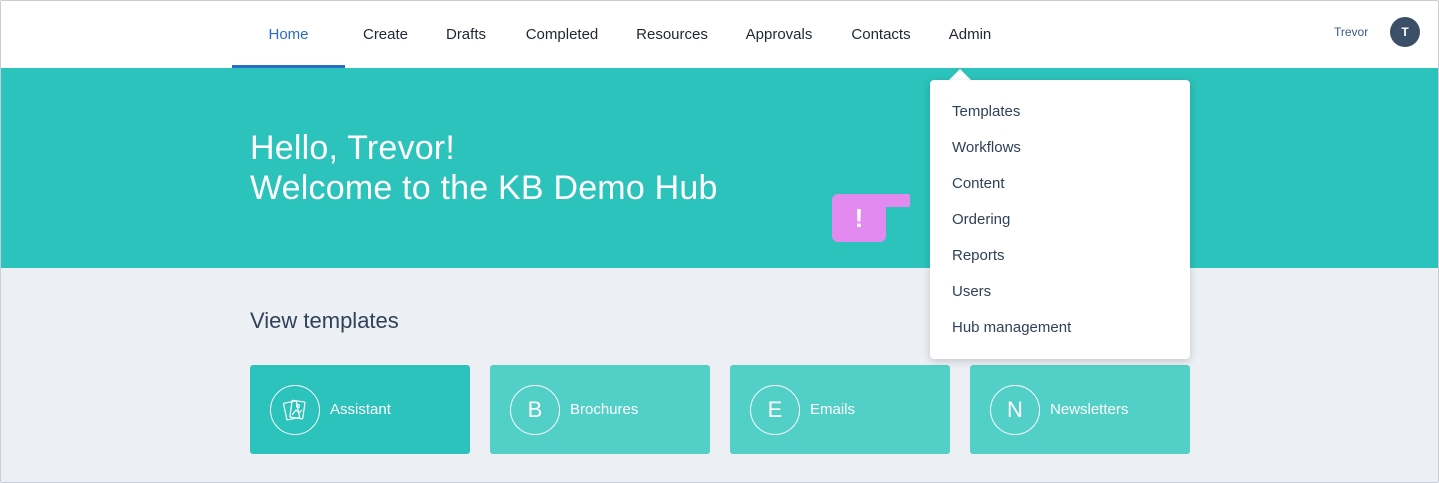 The height and width of the screenshot is (483, 1439). Describe the element at coordinates (970, 34) in the screenshot. I see `nav-admin: Admin` at that location.